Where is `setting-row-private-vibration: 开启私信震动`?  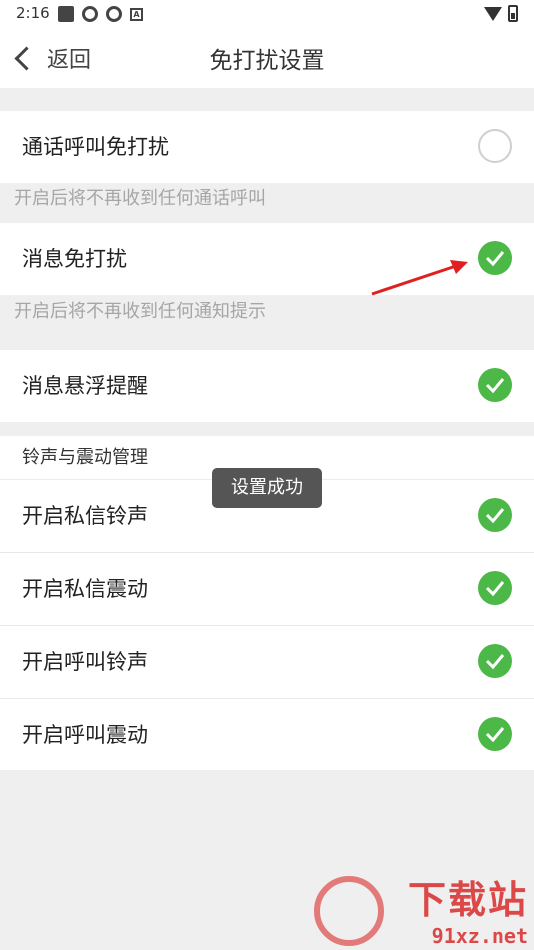 setting-row-private-vibration: 开启私信震动 is located at coordinates (267, 589).